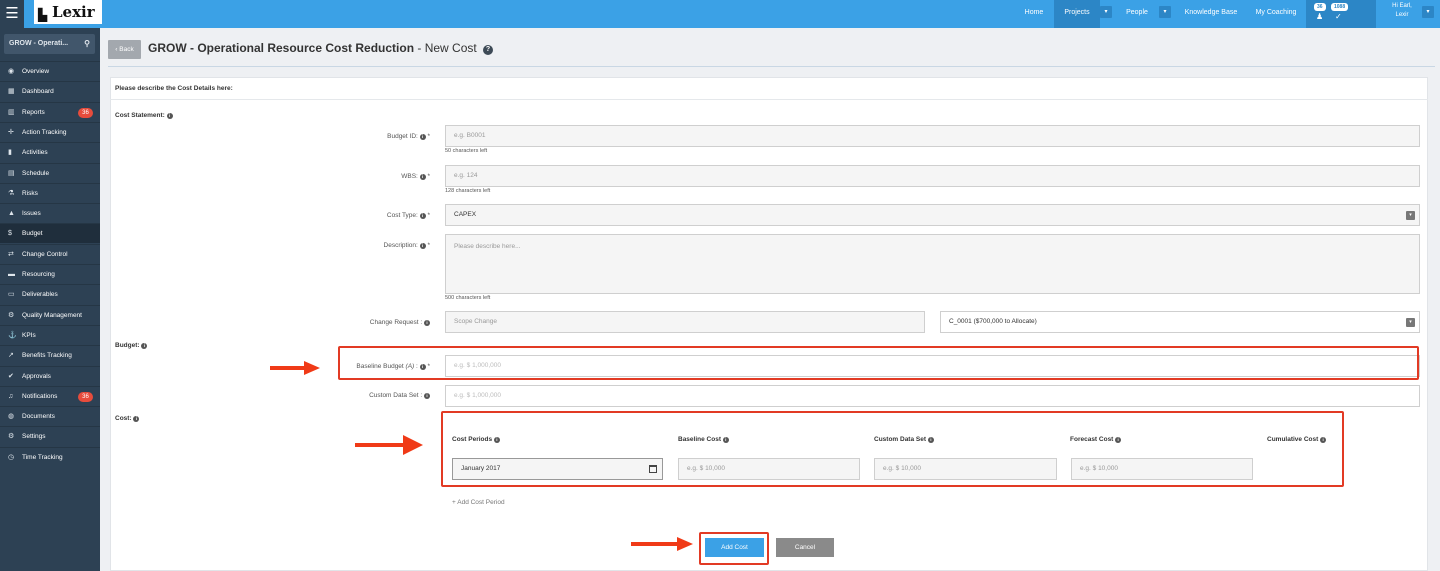 This screenshot has height=571, width=1440. What do you see at coordinates (932, 396) in the screenshot?
I see `custom-data-set-input: e.g. $ 1,000,000` at bounding box center [932, 396].